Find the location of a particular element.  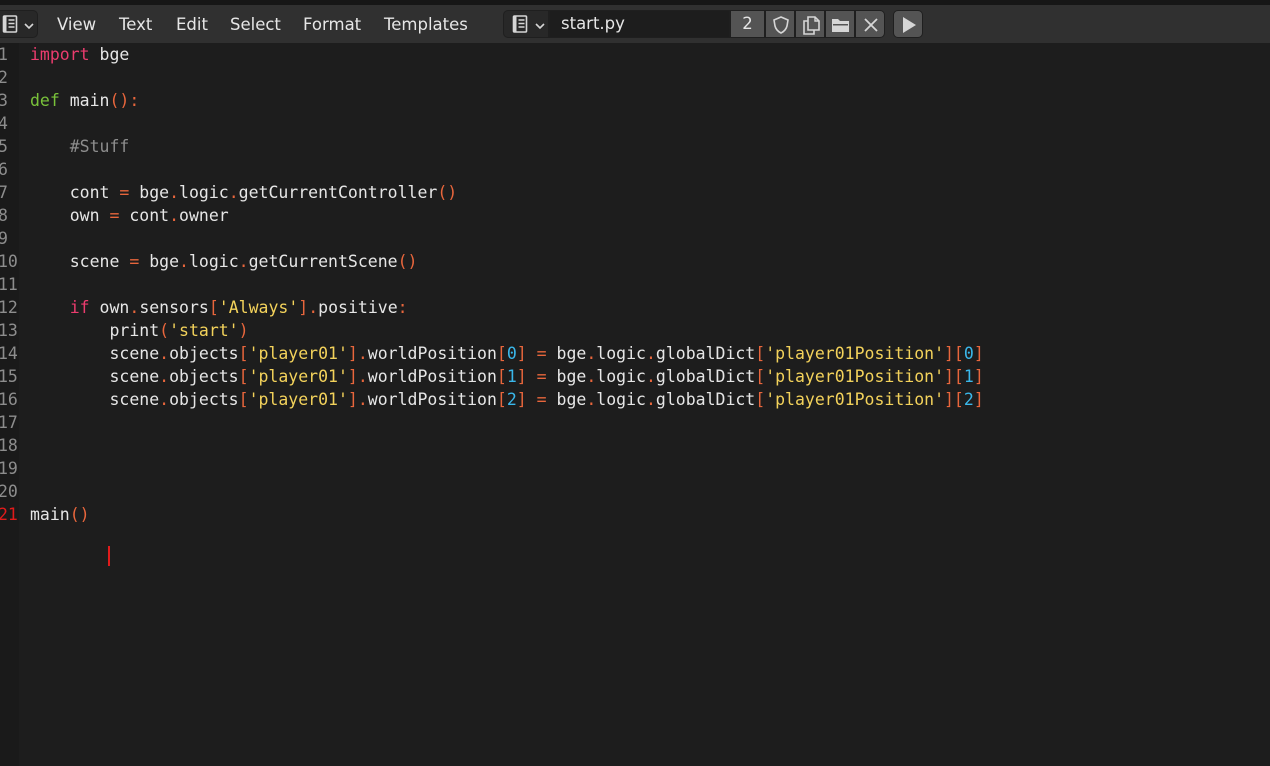

menu-format: Format is located at coordinates (332, 25).